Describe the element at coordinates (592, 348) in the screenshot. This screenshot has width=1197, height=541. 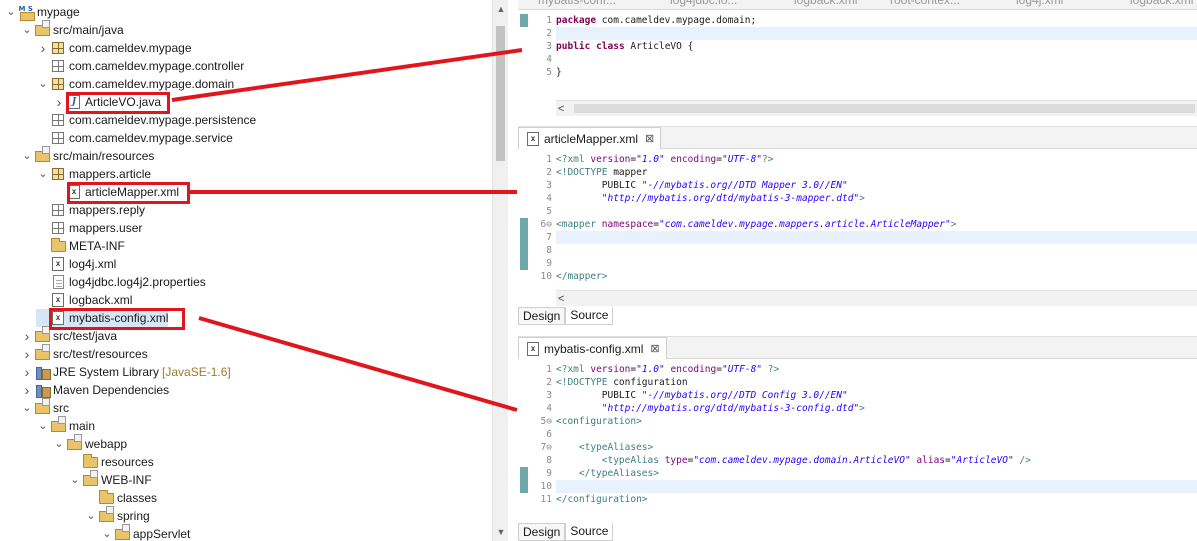
I see `tab-mybatis-config: x mybatis-config.xml ⊠` at that location.